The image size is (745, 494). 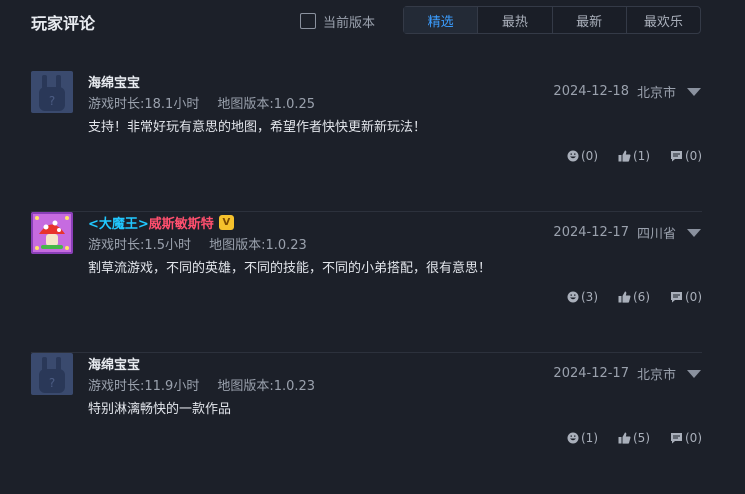 What do you see at coordinates (589, 438) in the screenshot?
I see `laugh-count: (1)` at bounding box center [589, 438].